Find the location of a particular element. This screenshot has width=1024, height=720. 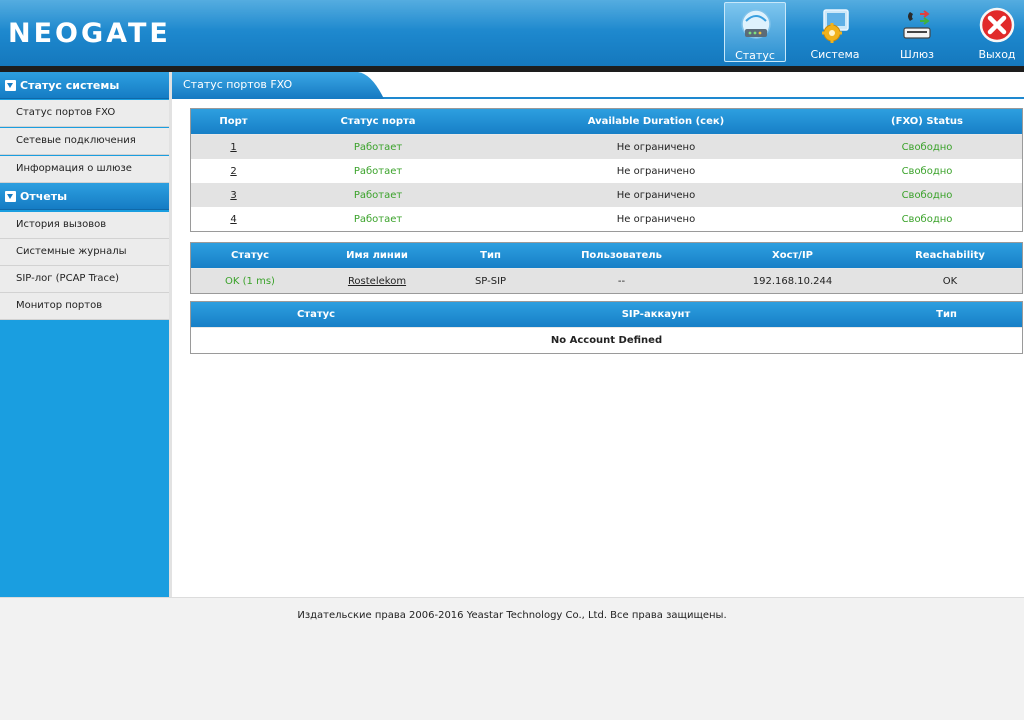

status-router-icon is located at coordinates (756, 24).